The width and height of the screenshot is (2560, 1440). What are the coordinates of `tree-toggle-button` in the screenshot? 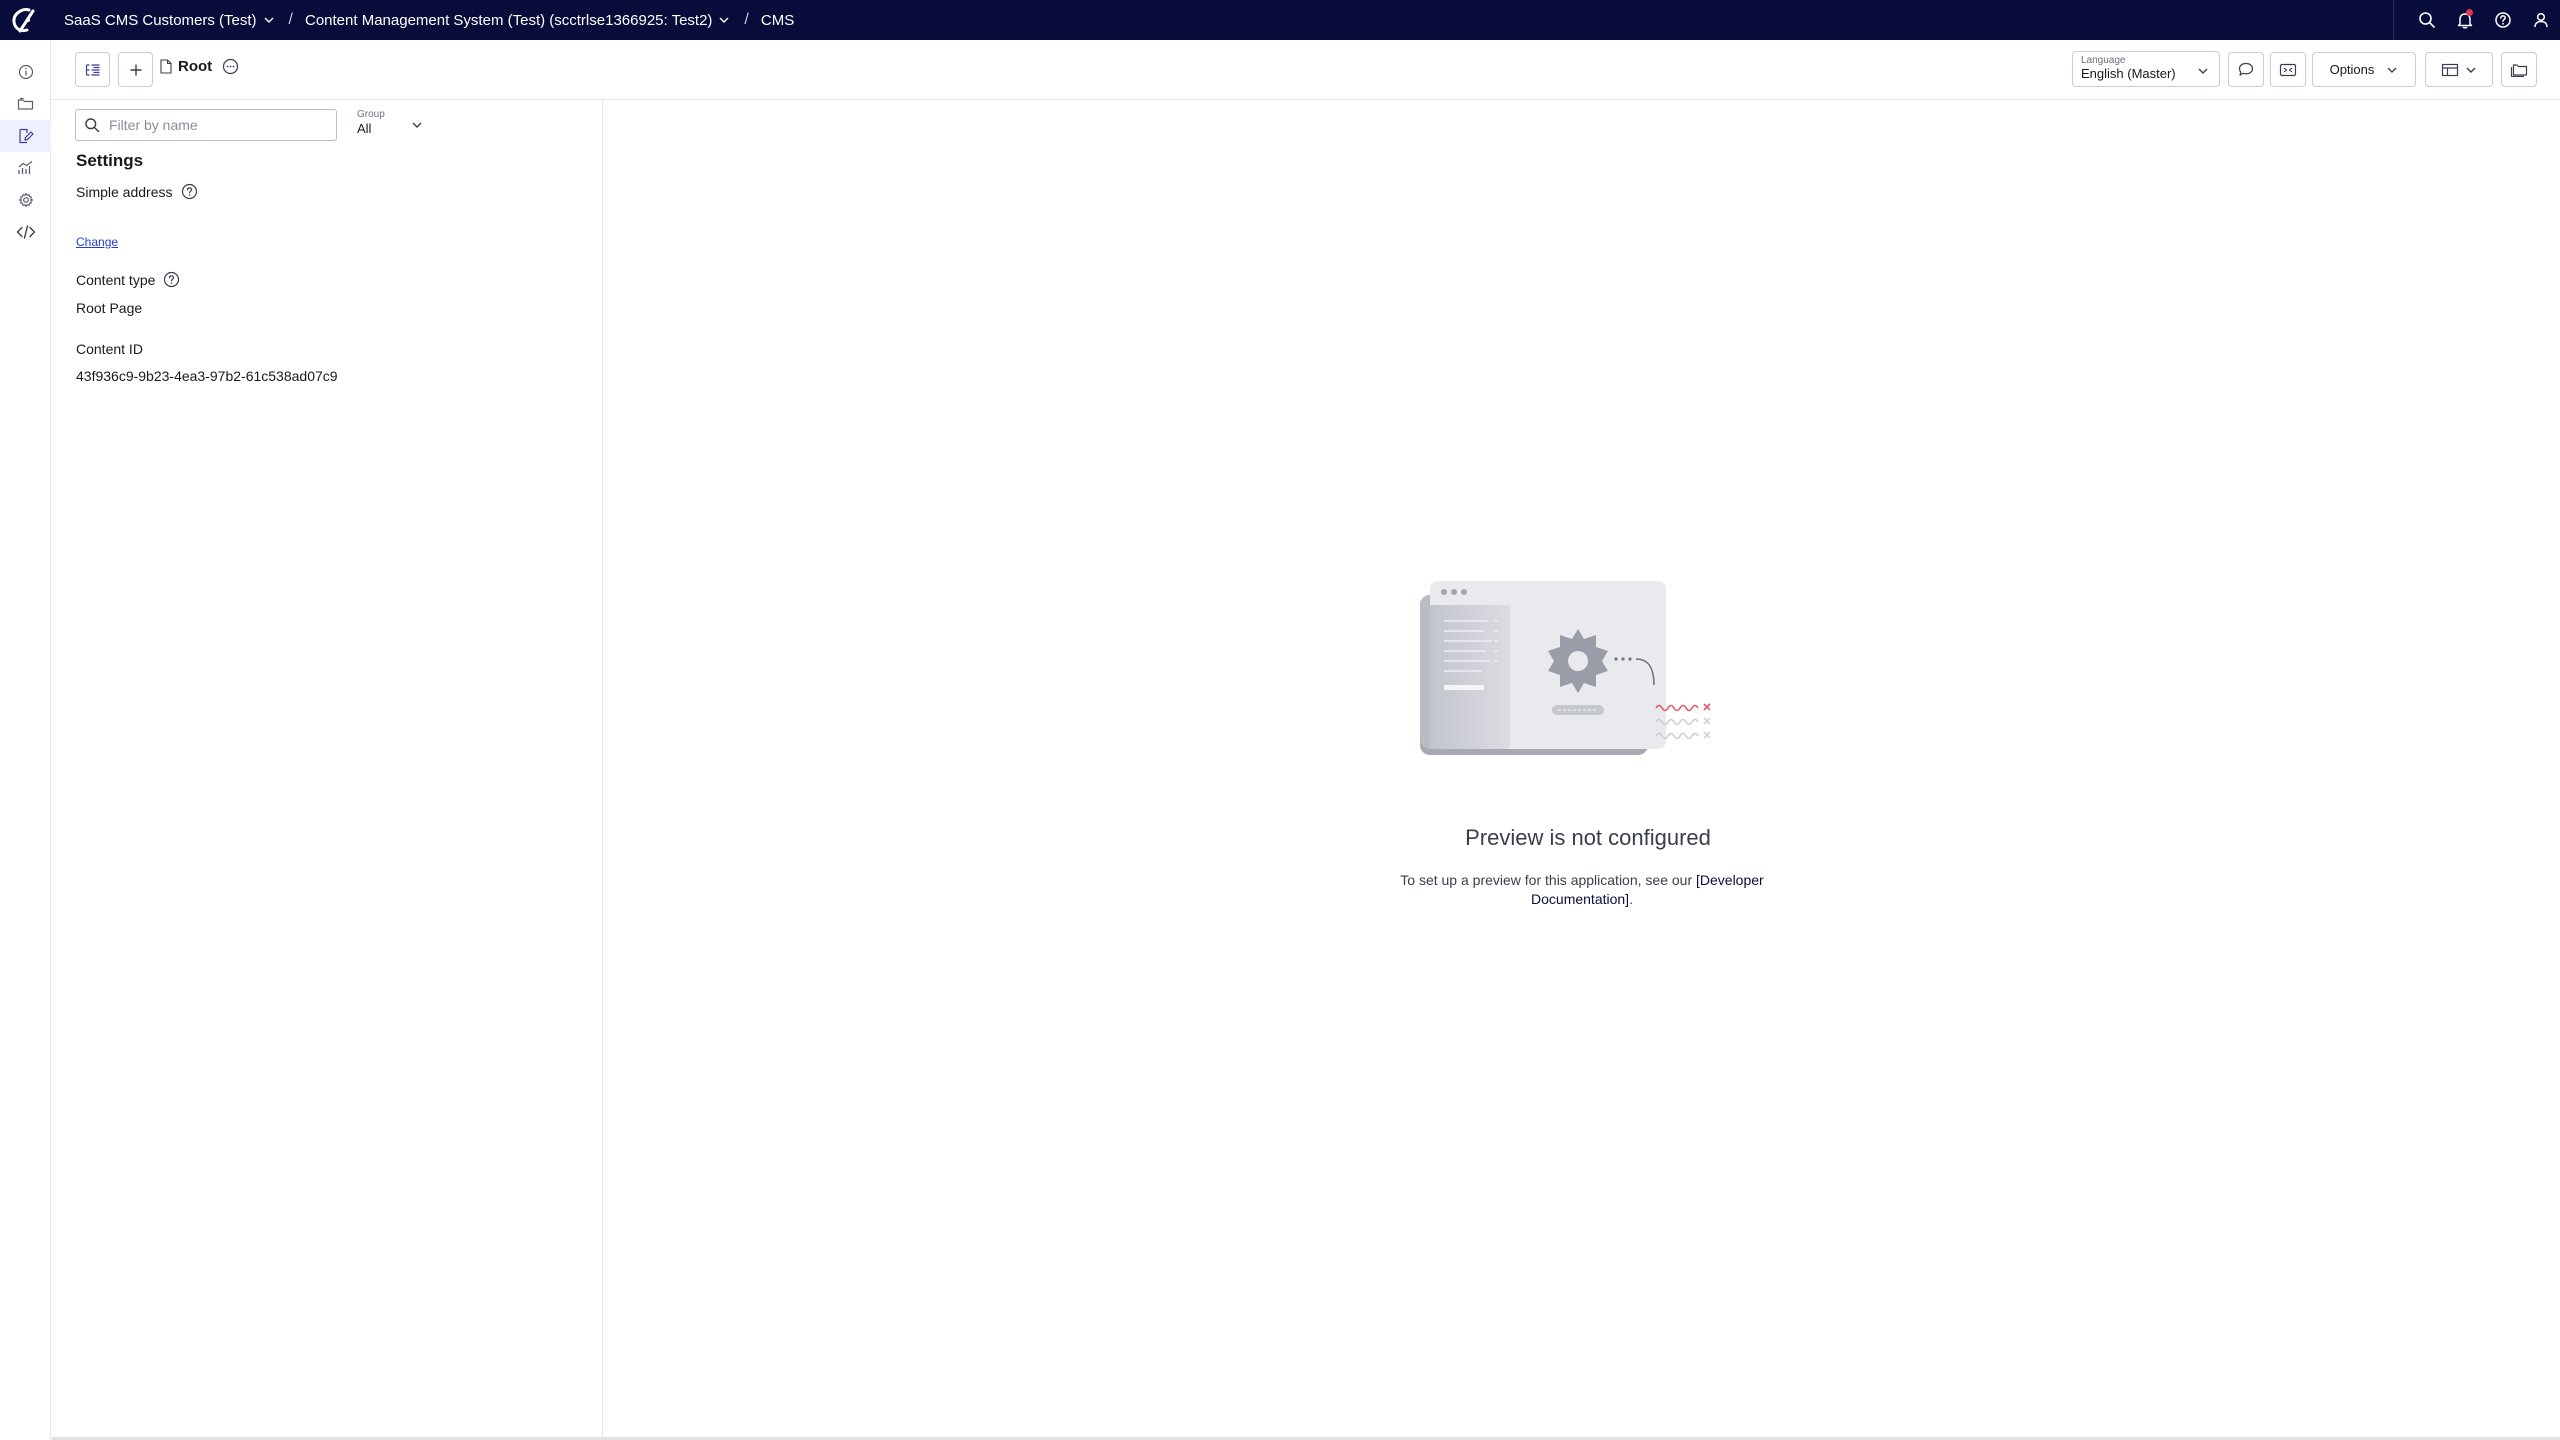 It's located at (92, 69).